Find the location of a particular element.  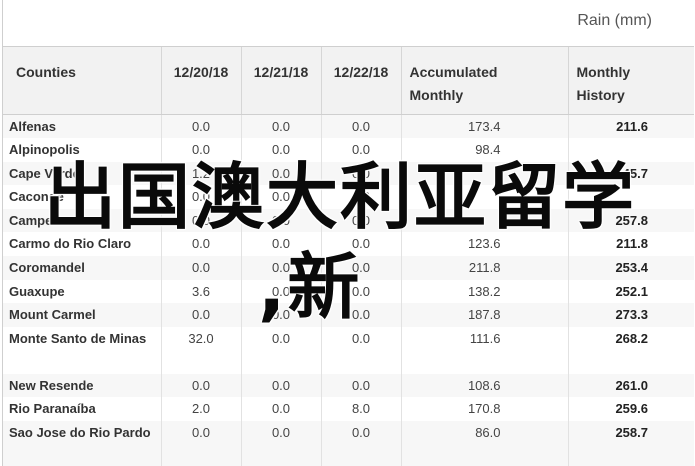

table-row: Alpinopolis 0.0 0.0 0.0 98.4 is located at coordinates (348, 150).